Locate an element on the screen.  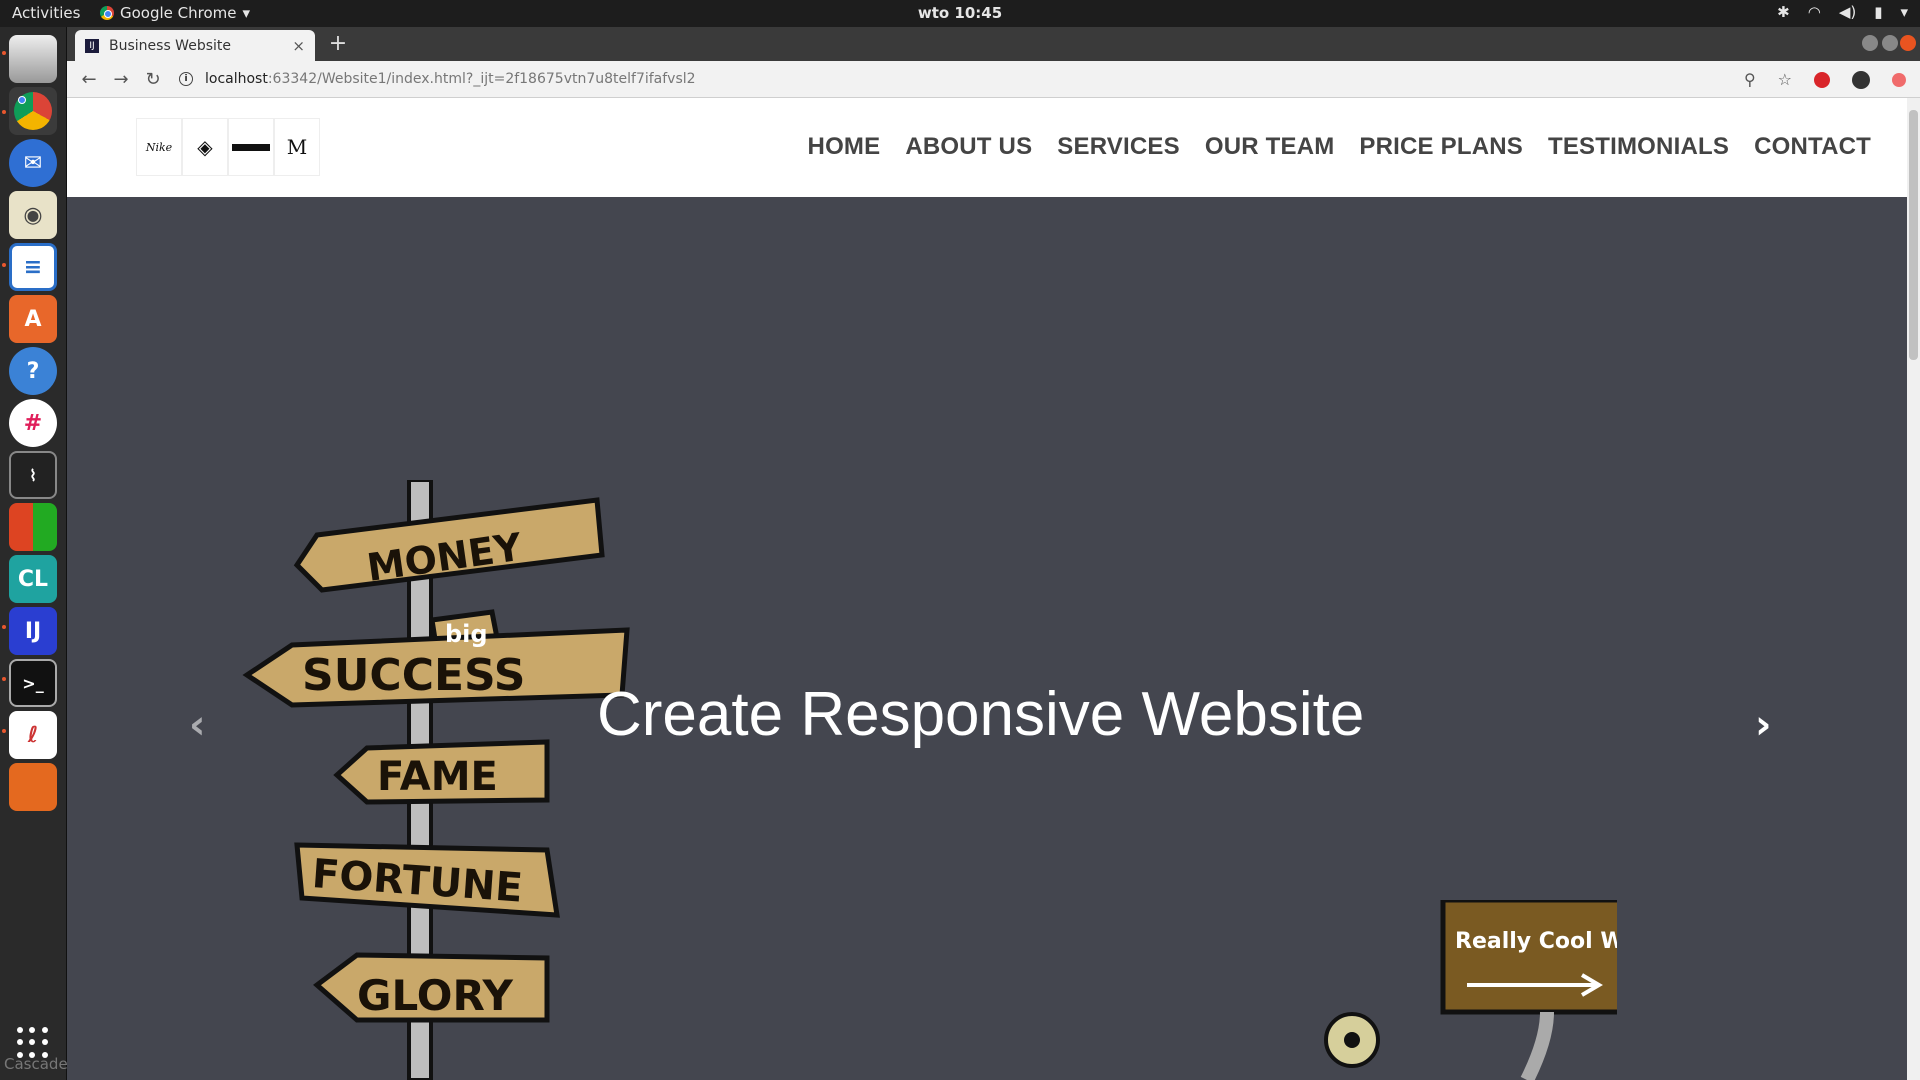
hero-title: Create Responsive Website is located at coordinates (981, 714).